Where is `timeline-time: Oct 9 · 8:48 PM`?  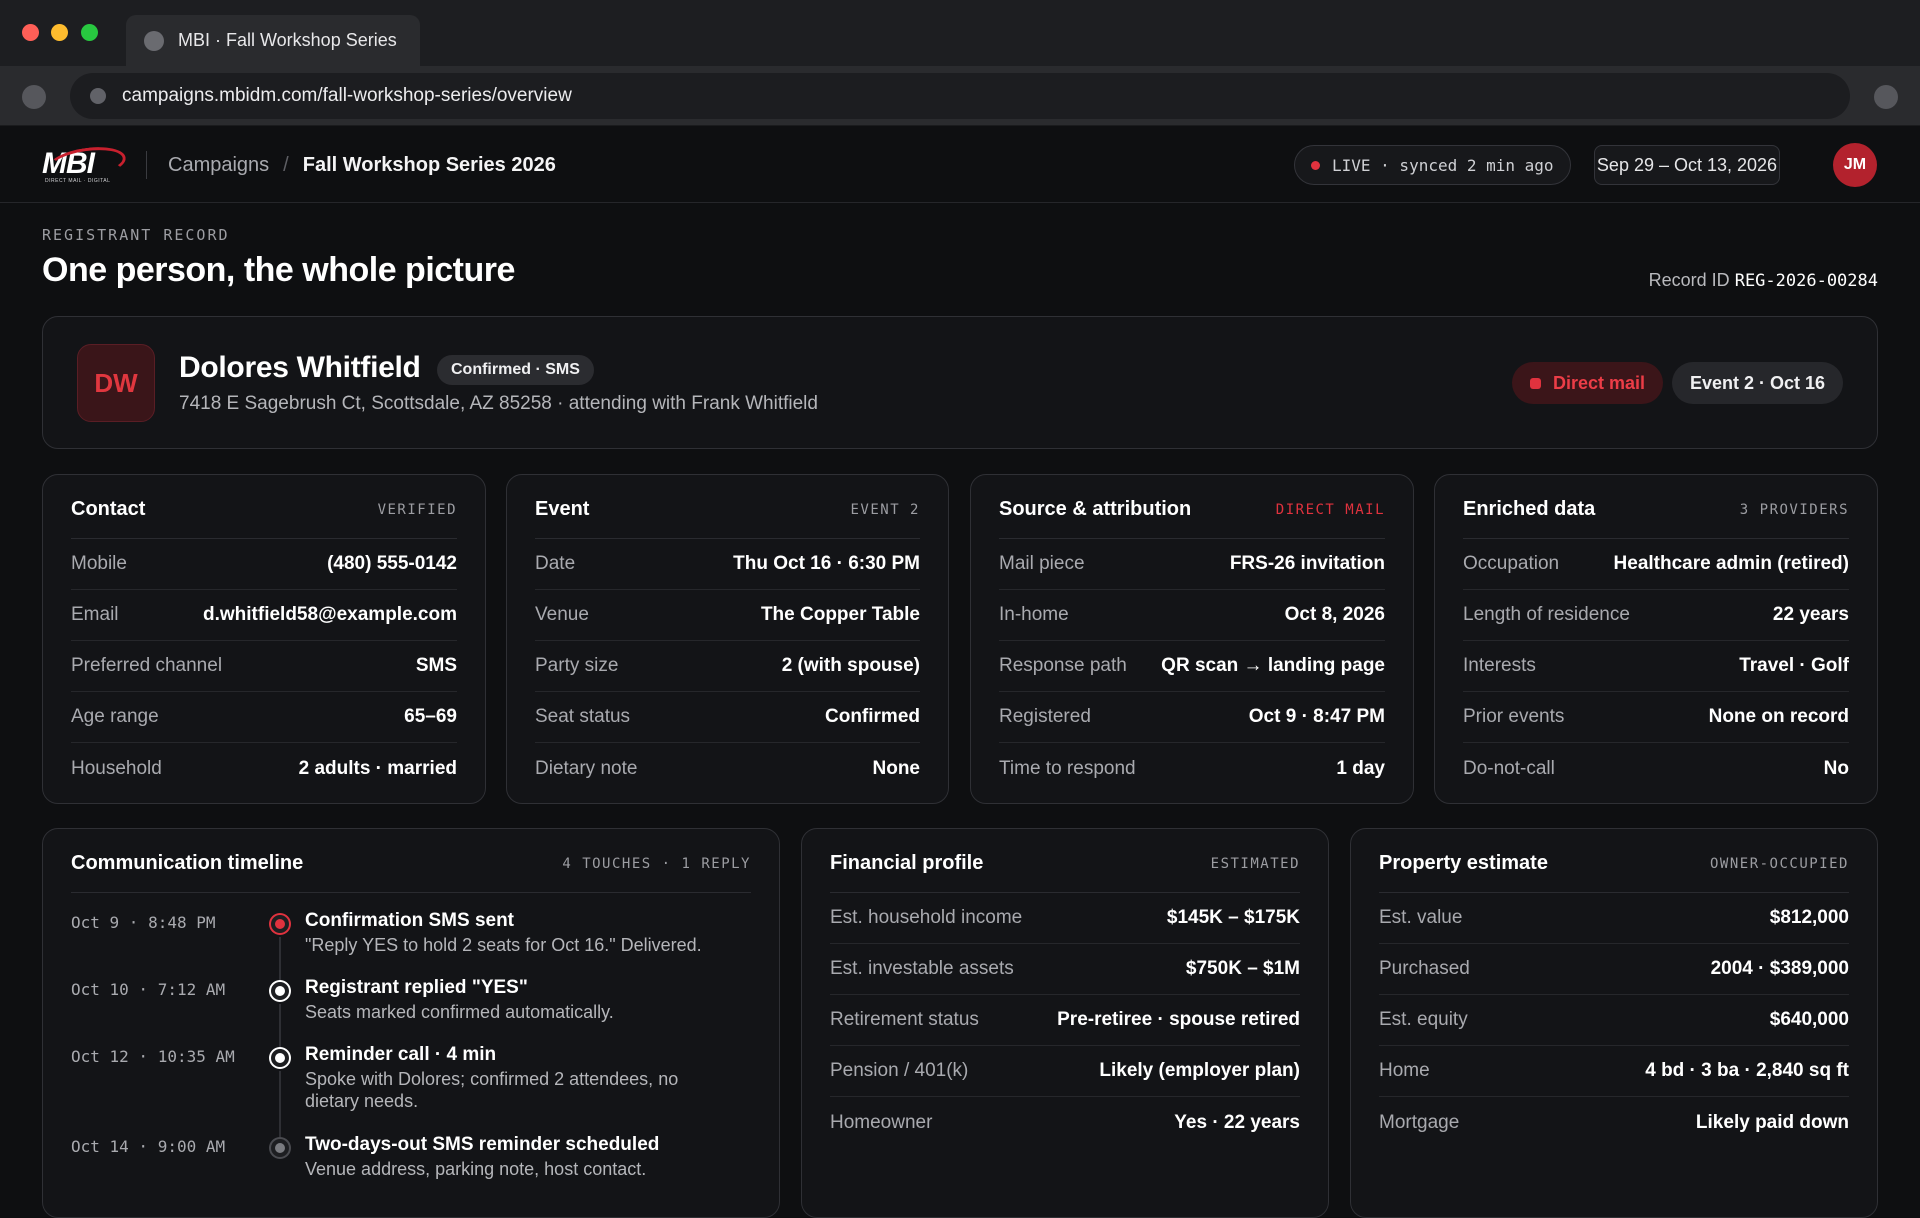 timeline-time: Oct 9 · 8:48 PM is located at coordinates (143, 922).